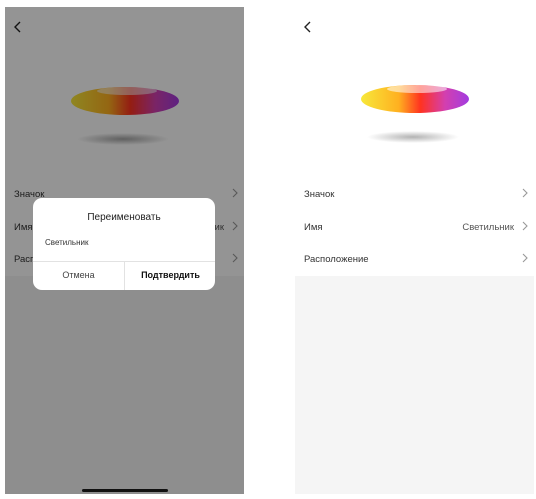  I want to click on row-label: Расположение, so click(336, 259).